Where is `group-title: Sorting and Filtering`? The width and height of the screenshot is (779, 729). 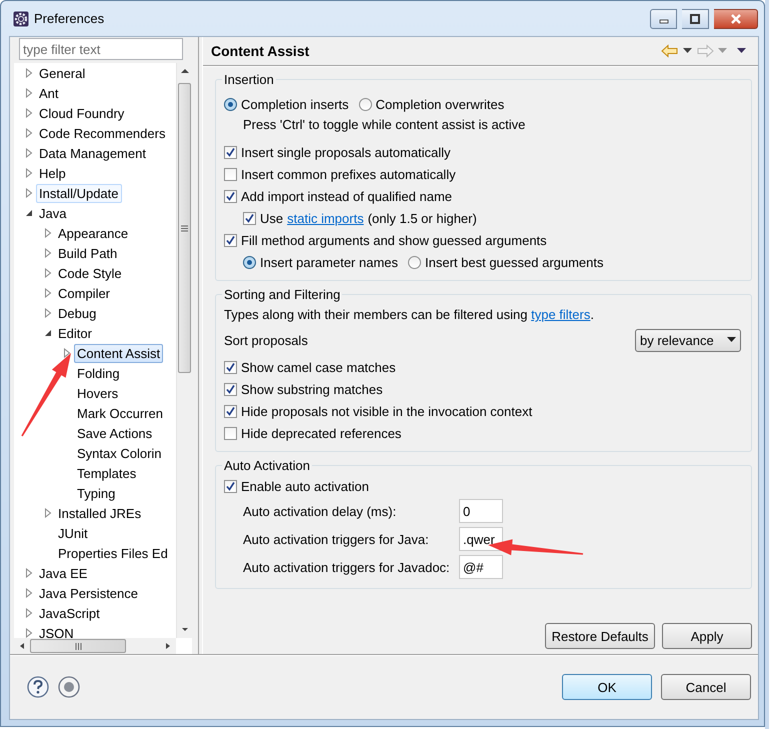 group-title: Sorting and Filtering is located at coordinates (282, 294).